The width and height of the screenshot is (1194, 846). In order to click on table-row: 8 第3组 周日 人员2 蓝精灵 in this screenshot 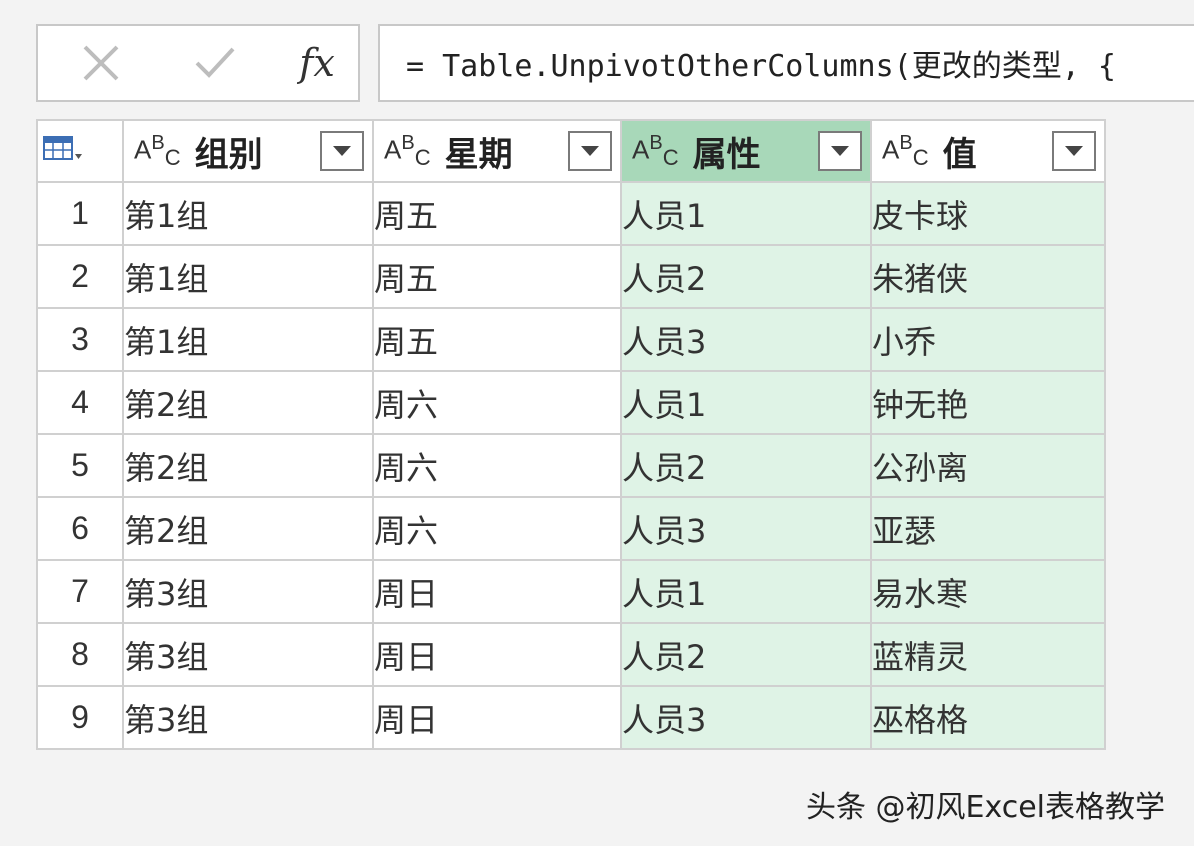, I will do `click(571, 654)`.